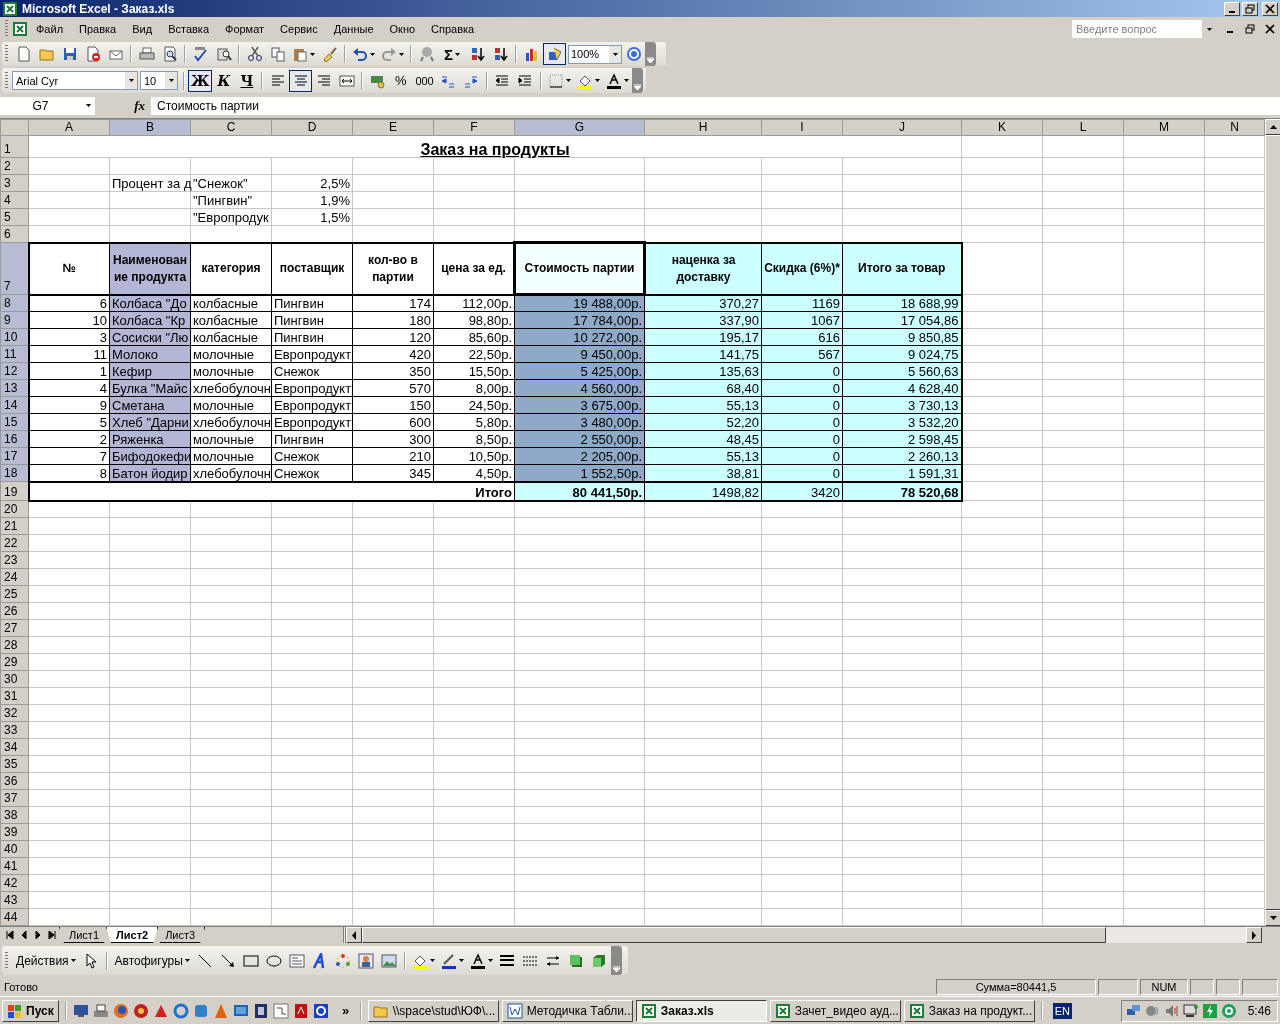 The height and width of the screenshot is (1024, 1280). What do you see at coordinates (46, 960) in the screenshot?
I see `actions-menu: Действия` at bounding box center [46, 960].